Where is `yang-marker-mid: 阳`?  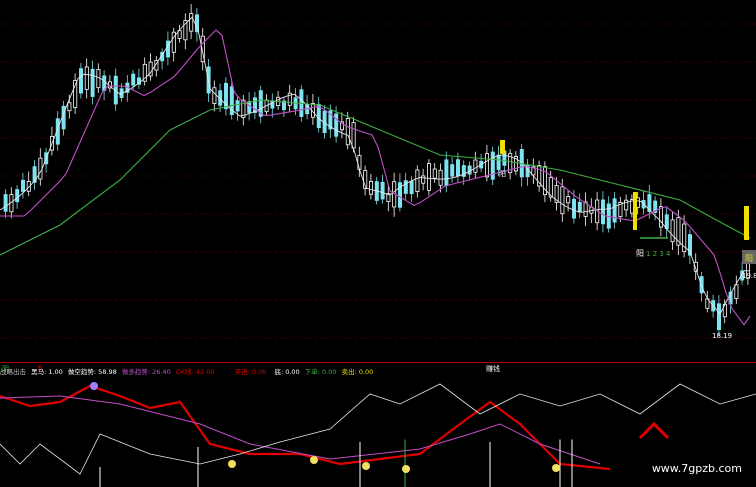 yang-marker-mid: 阳 is located at coordinates (502, 173).